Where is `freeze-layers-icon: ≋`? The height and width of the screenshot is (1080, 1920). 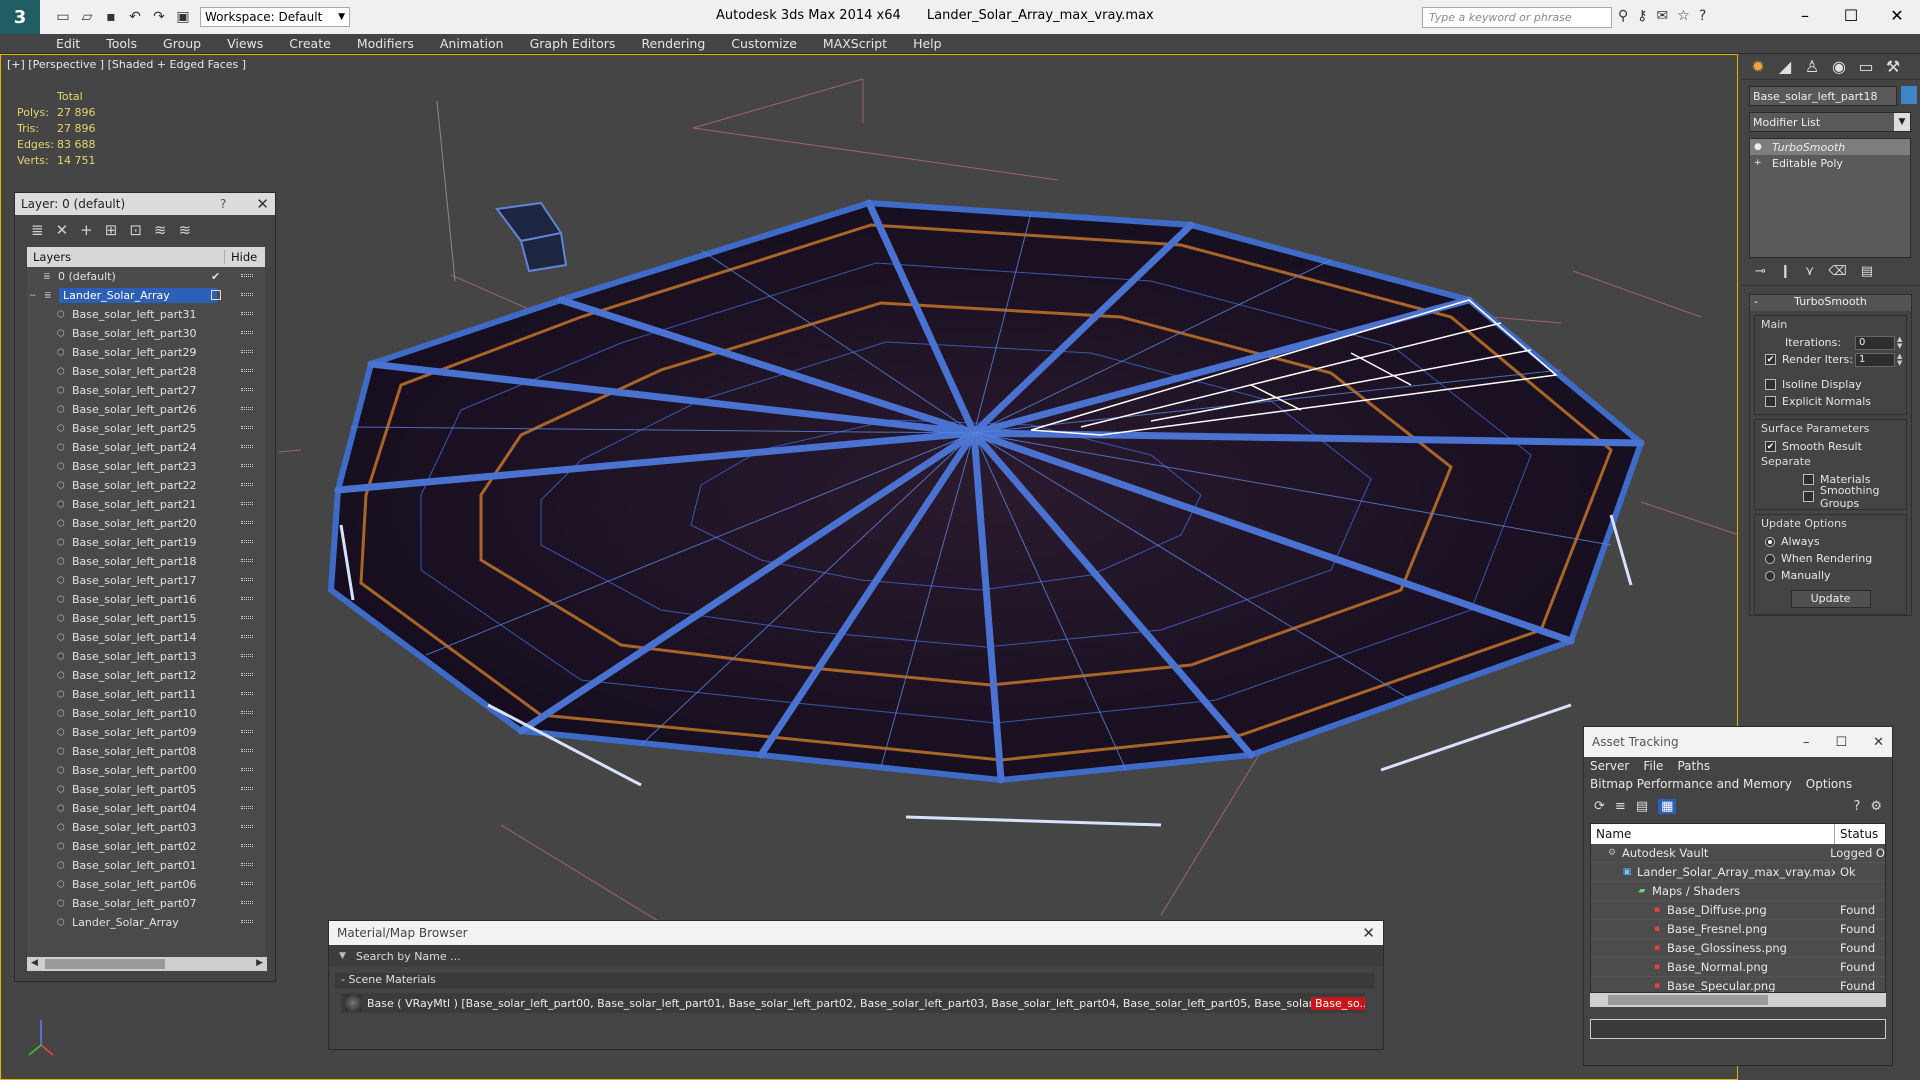 freeze-layers-icon: ≋ is located at coordinates (184, 230).